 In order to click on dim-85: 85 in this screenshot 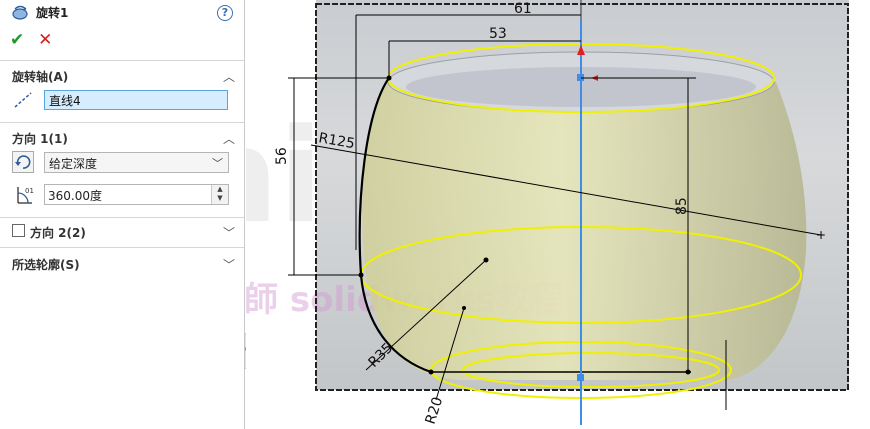, I will do `click(682, 206)`.